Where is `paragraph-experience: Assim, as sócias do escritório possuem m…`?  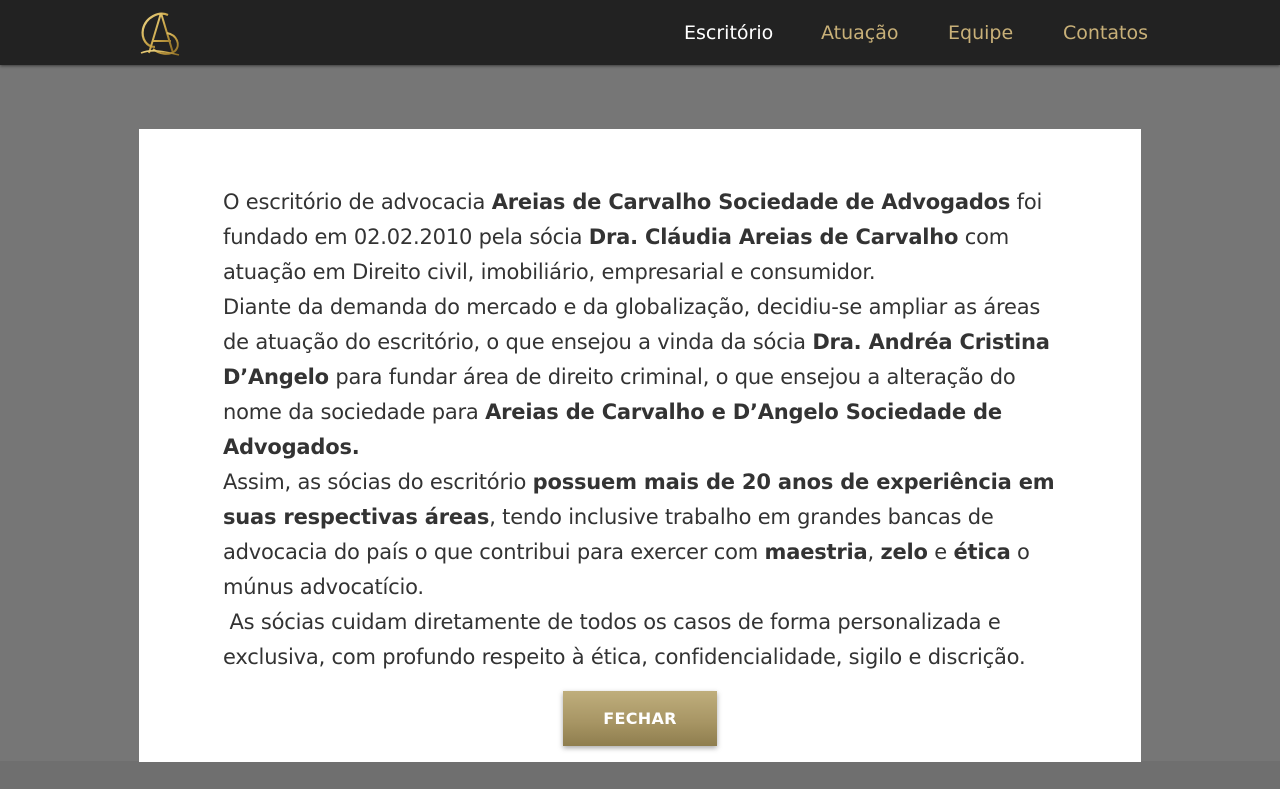 paragraph-experience: Assim, as sócias do escritório possuem m… is located at coordinates (639, 534).